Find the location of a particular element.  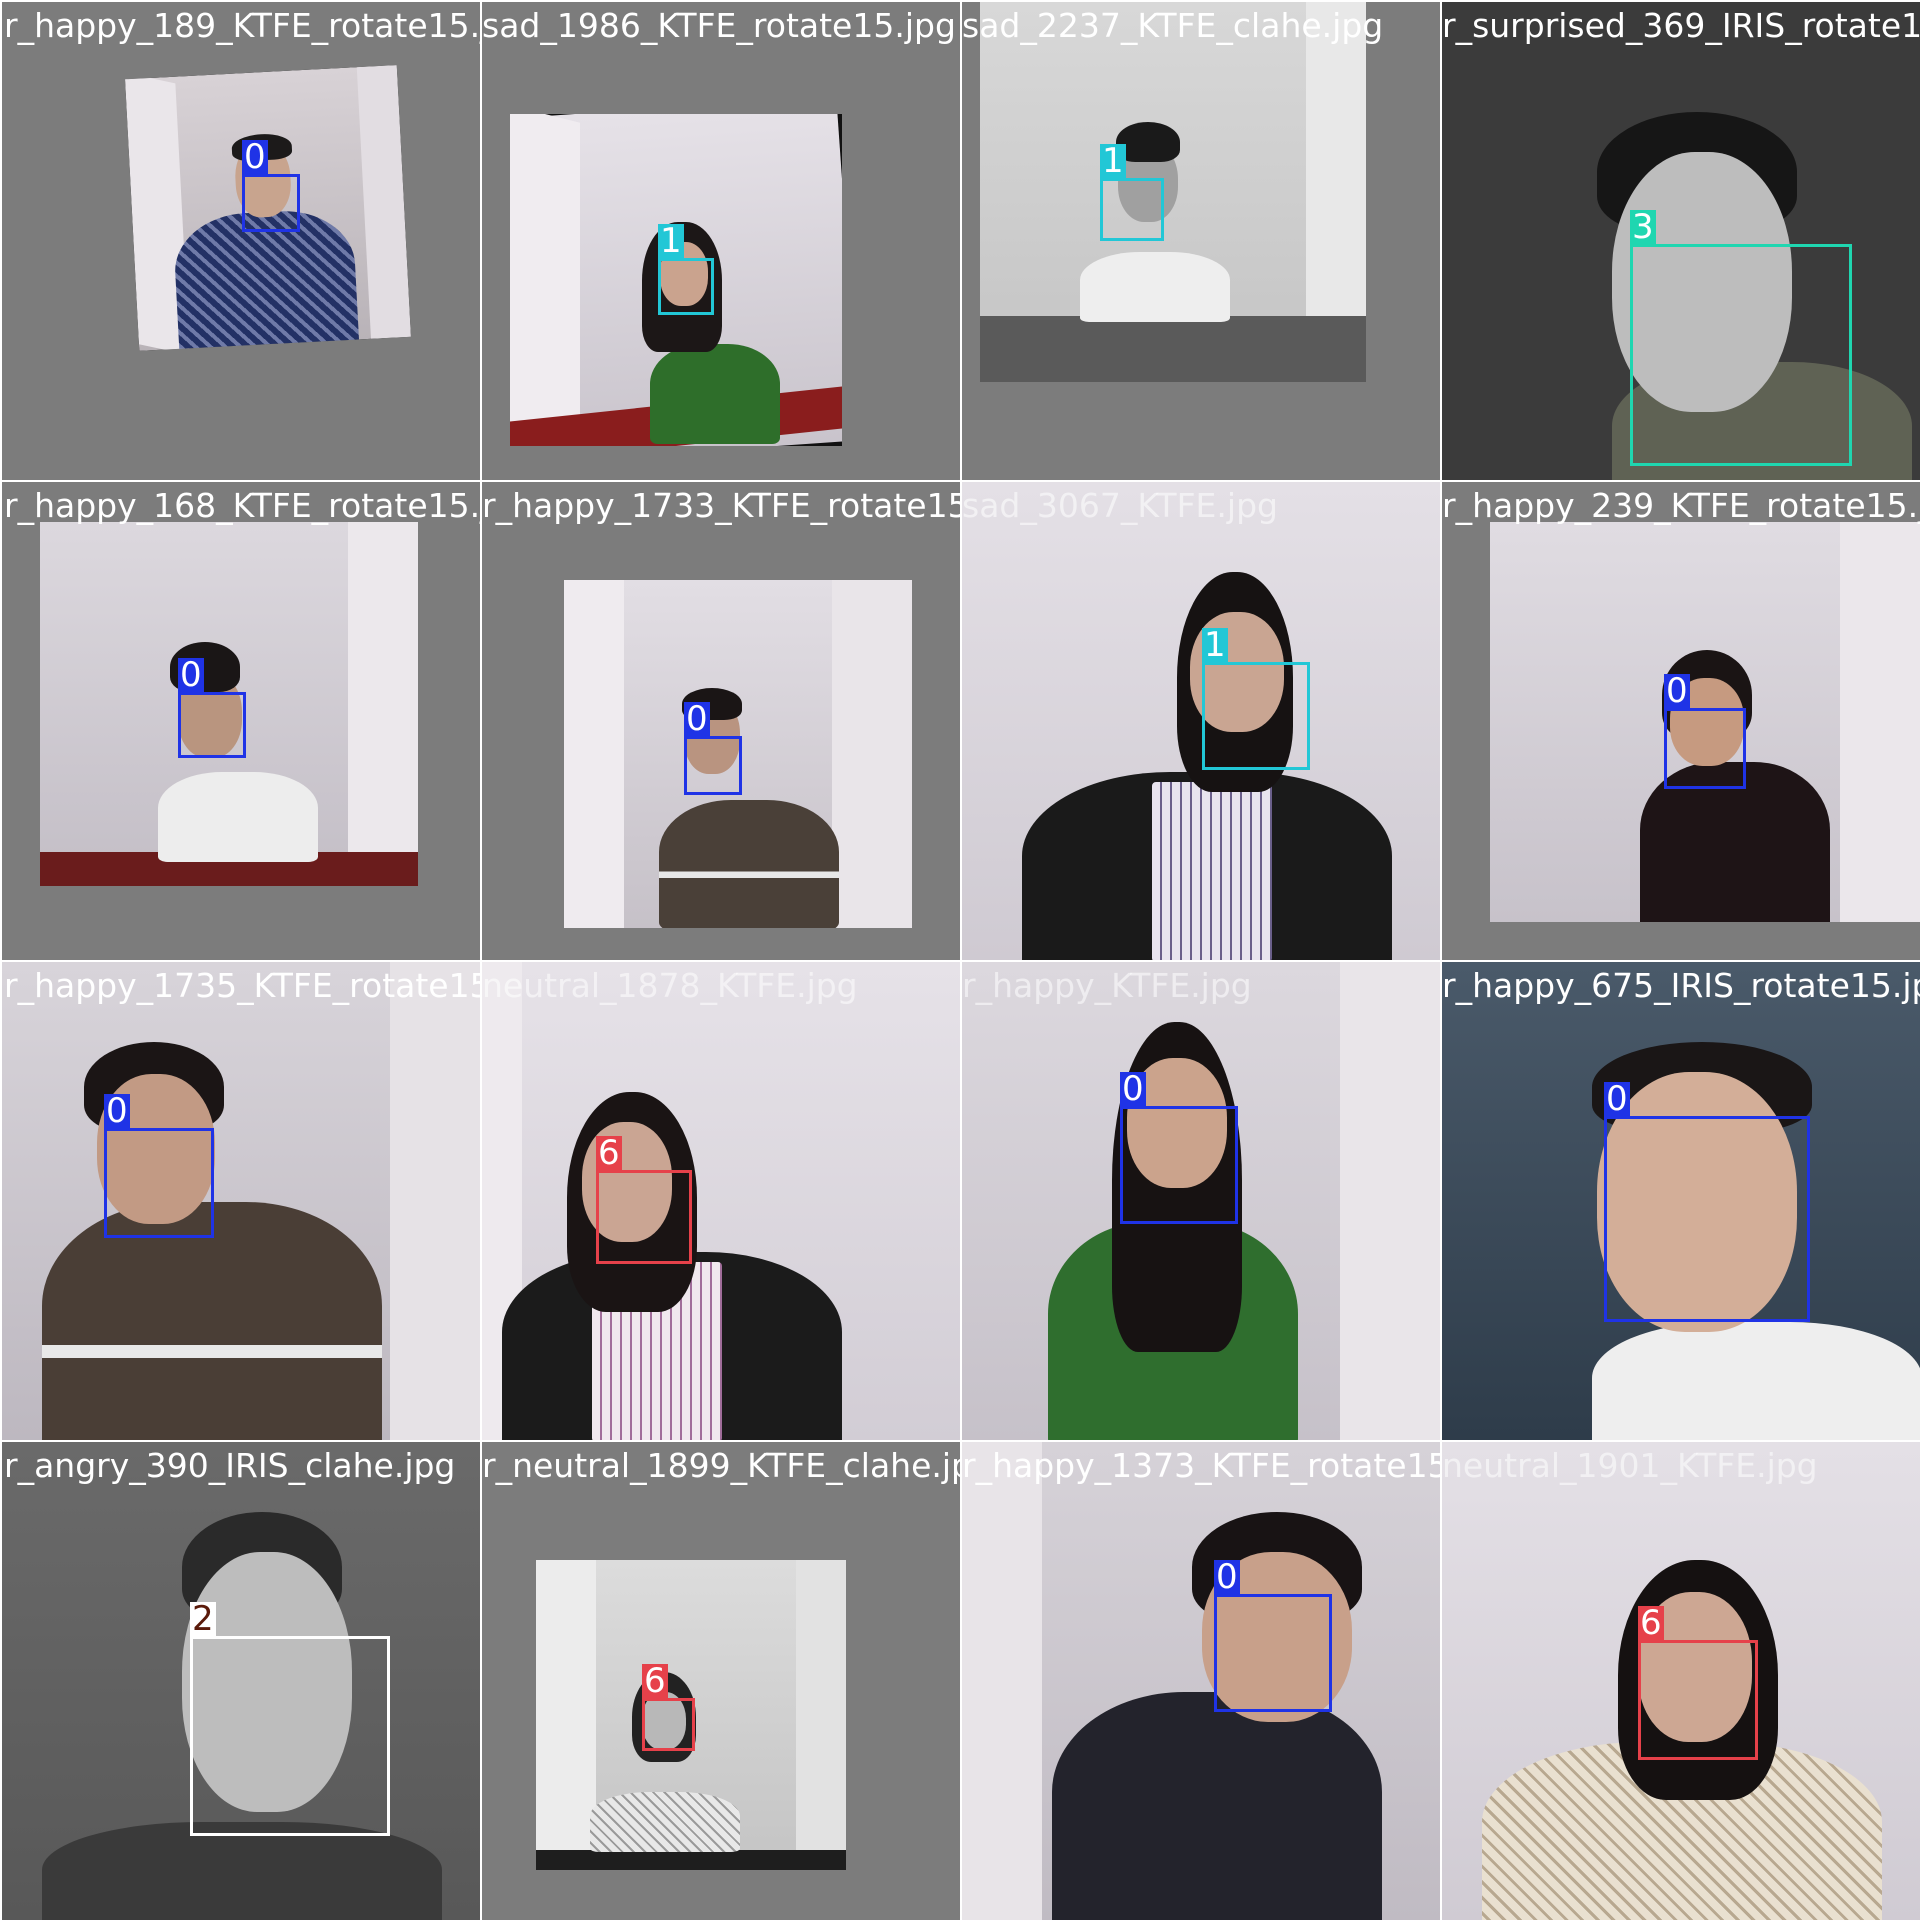

image-filename: r_happy_168_KTFE_rotate15.jpg is located at coordinates (242, 505).